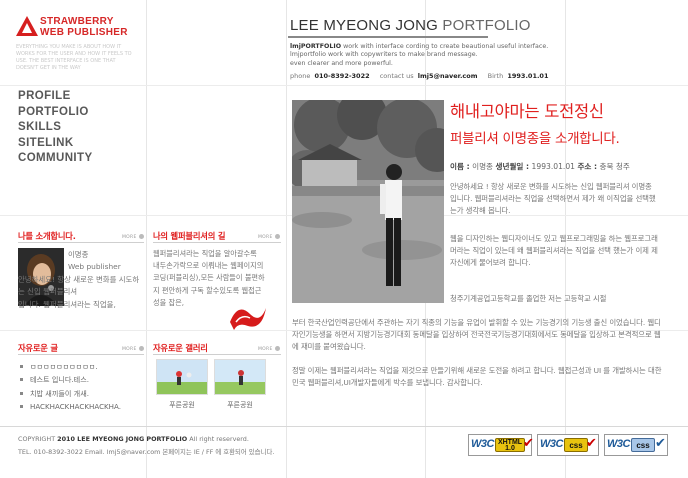 This screenshot has width=688, height=478. I want to click on portrait-photo, so click(368, 201).